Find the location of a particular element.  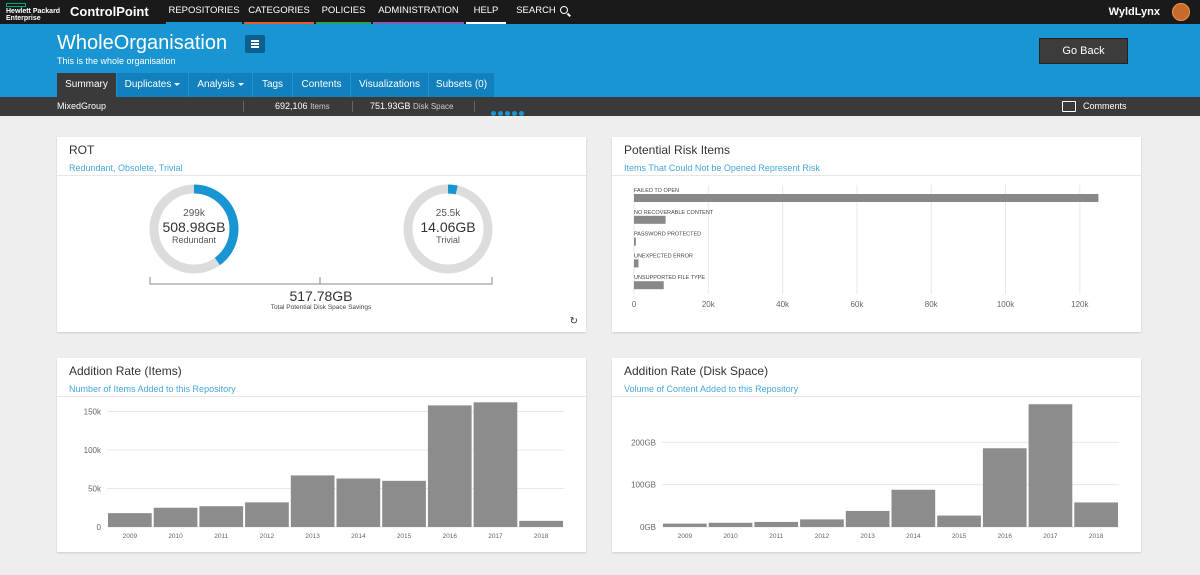

x-tick-label: 2013 is located at coordinates (312, 536).